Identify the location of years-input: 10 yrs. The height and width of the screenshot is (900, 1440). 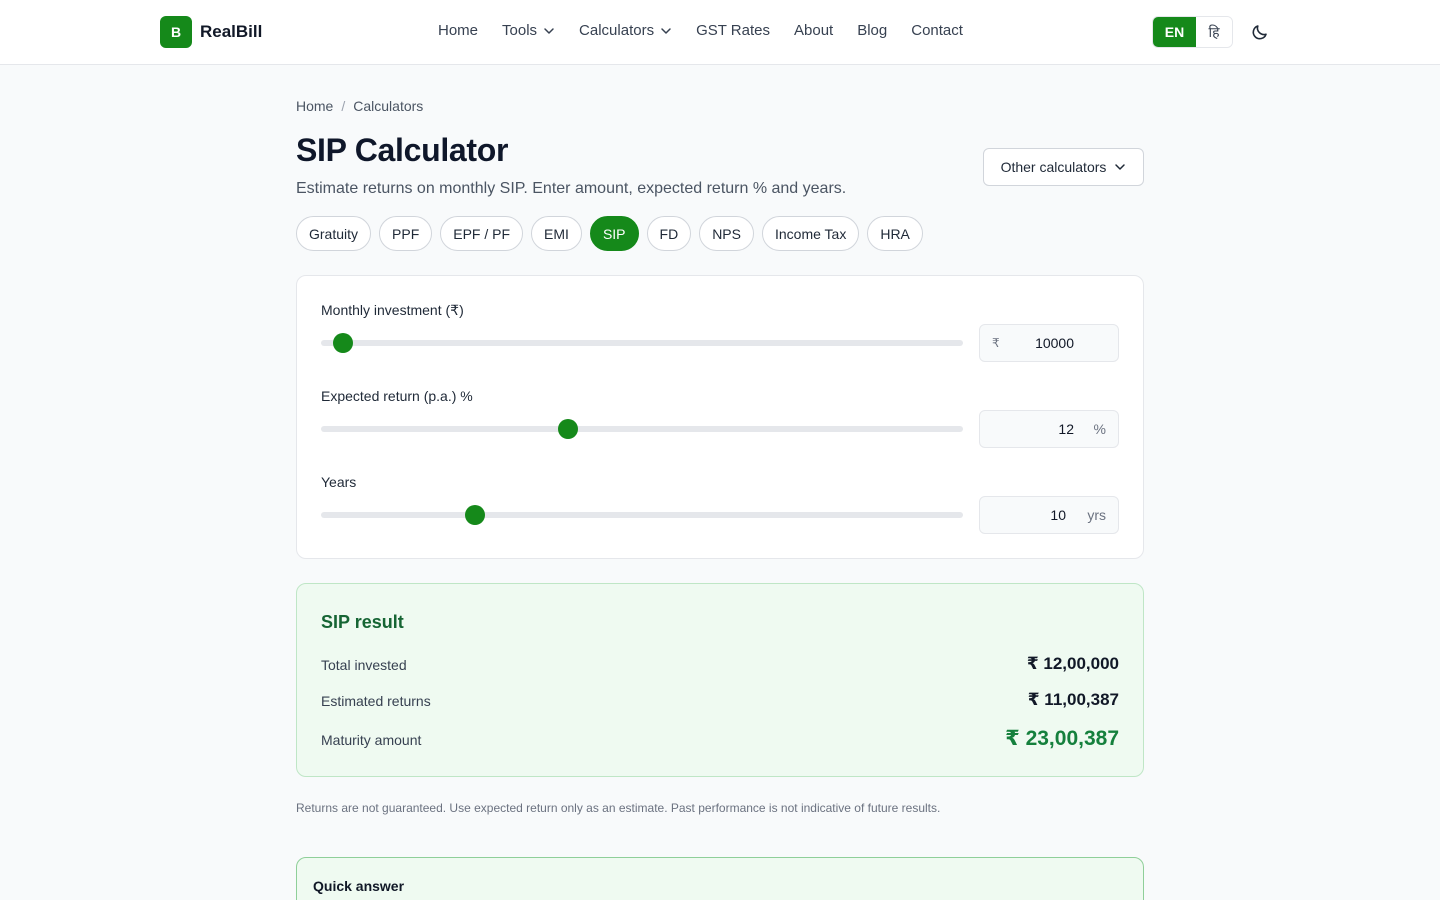
(1049, 515).